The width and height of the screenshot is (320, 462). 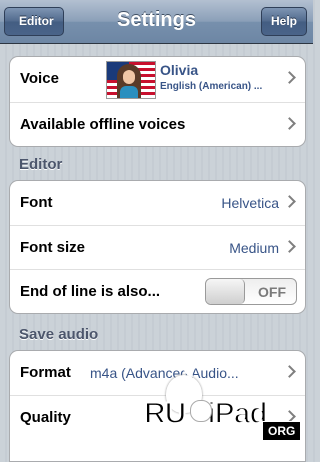 What do you see at coordinates (254, 248) in the screenshot?
I see `font-size-value: Medium` at bounding box center [254, 248].